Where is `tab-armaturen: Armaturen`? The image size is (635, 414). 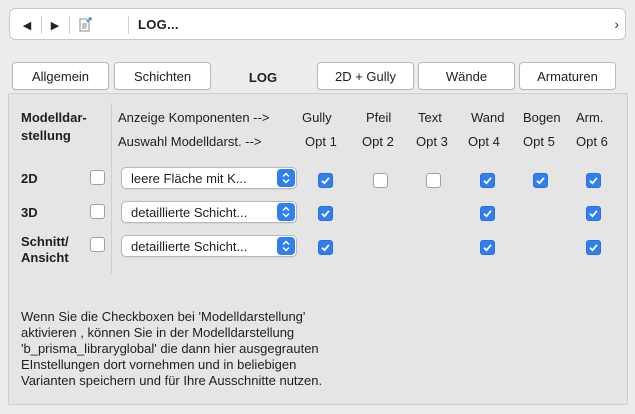 tab-armaturen: Armaturen is located at coordinates (567, 76).